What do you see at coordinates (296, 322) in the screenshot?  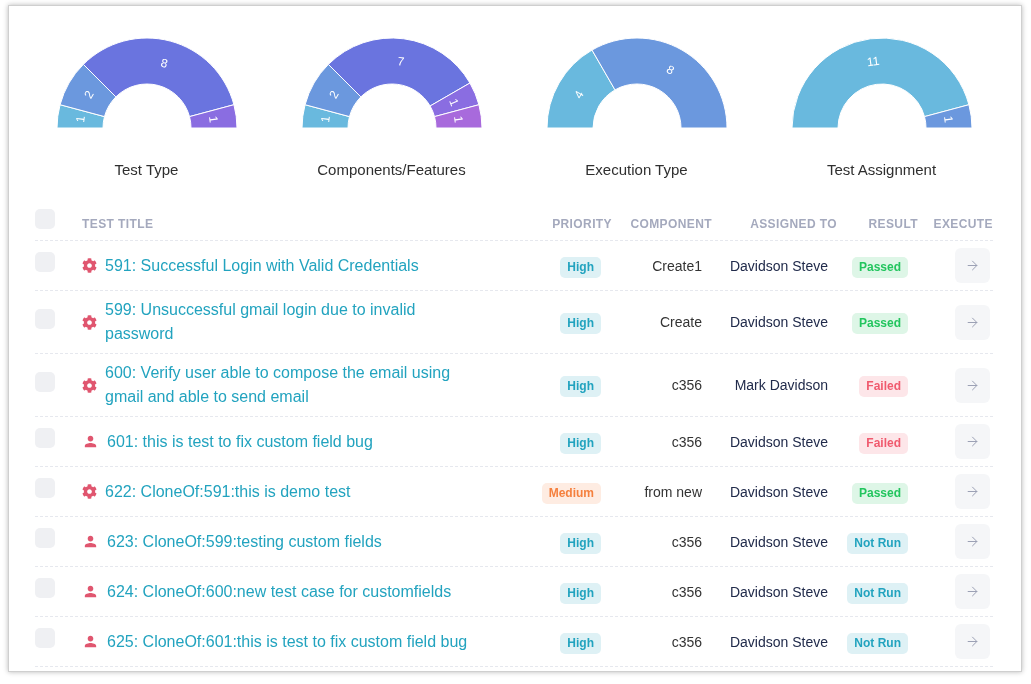 I see `test-title-link: 599: Unsuccessful gmail login due to invalid password` at bounding box center [296, 322].